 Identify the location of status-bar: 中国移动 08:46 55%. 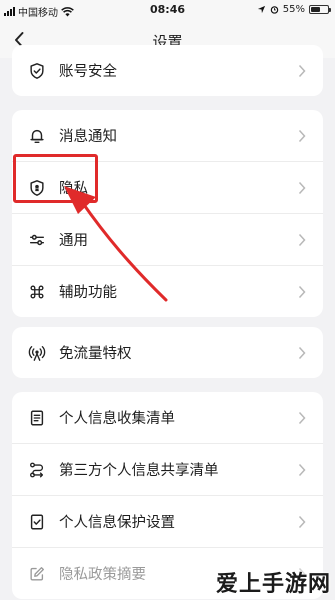
(167, 11).